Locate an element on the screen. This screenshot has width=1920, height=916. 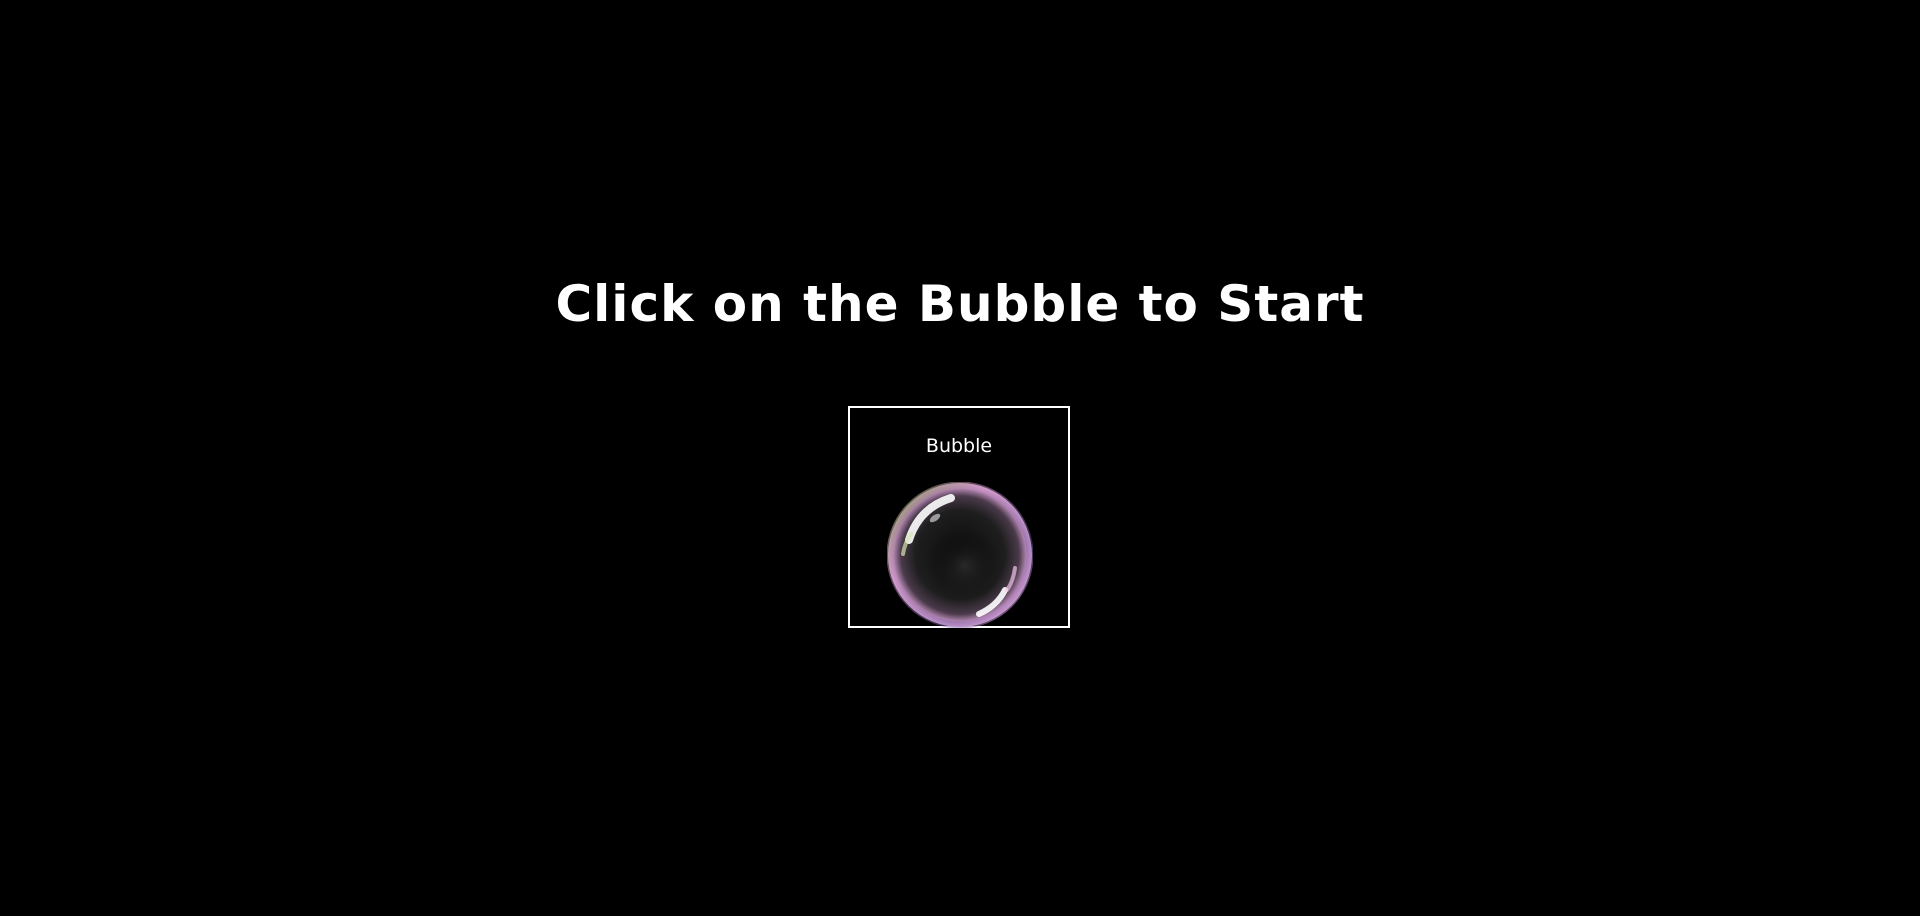
soap-bubble-icon is located at coordinates (960, 555).